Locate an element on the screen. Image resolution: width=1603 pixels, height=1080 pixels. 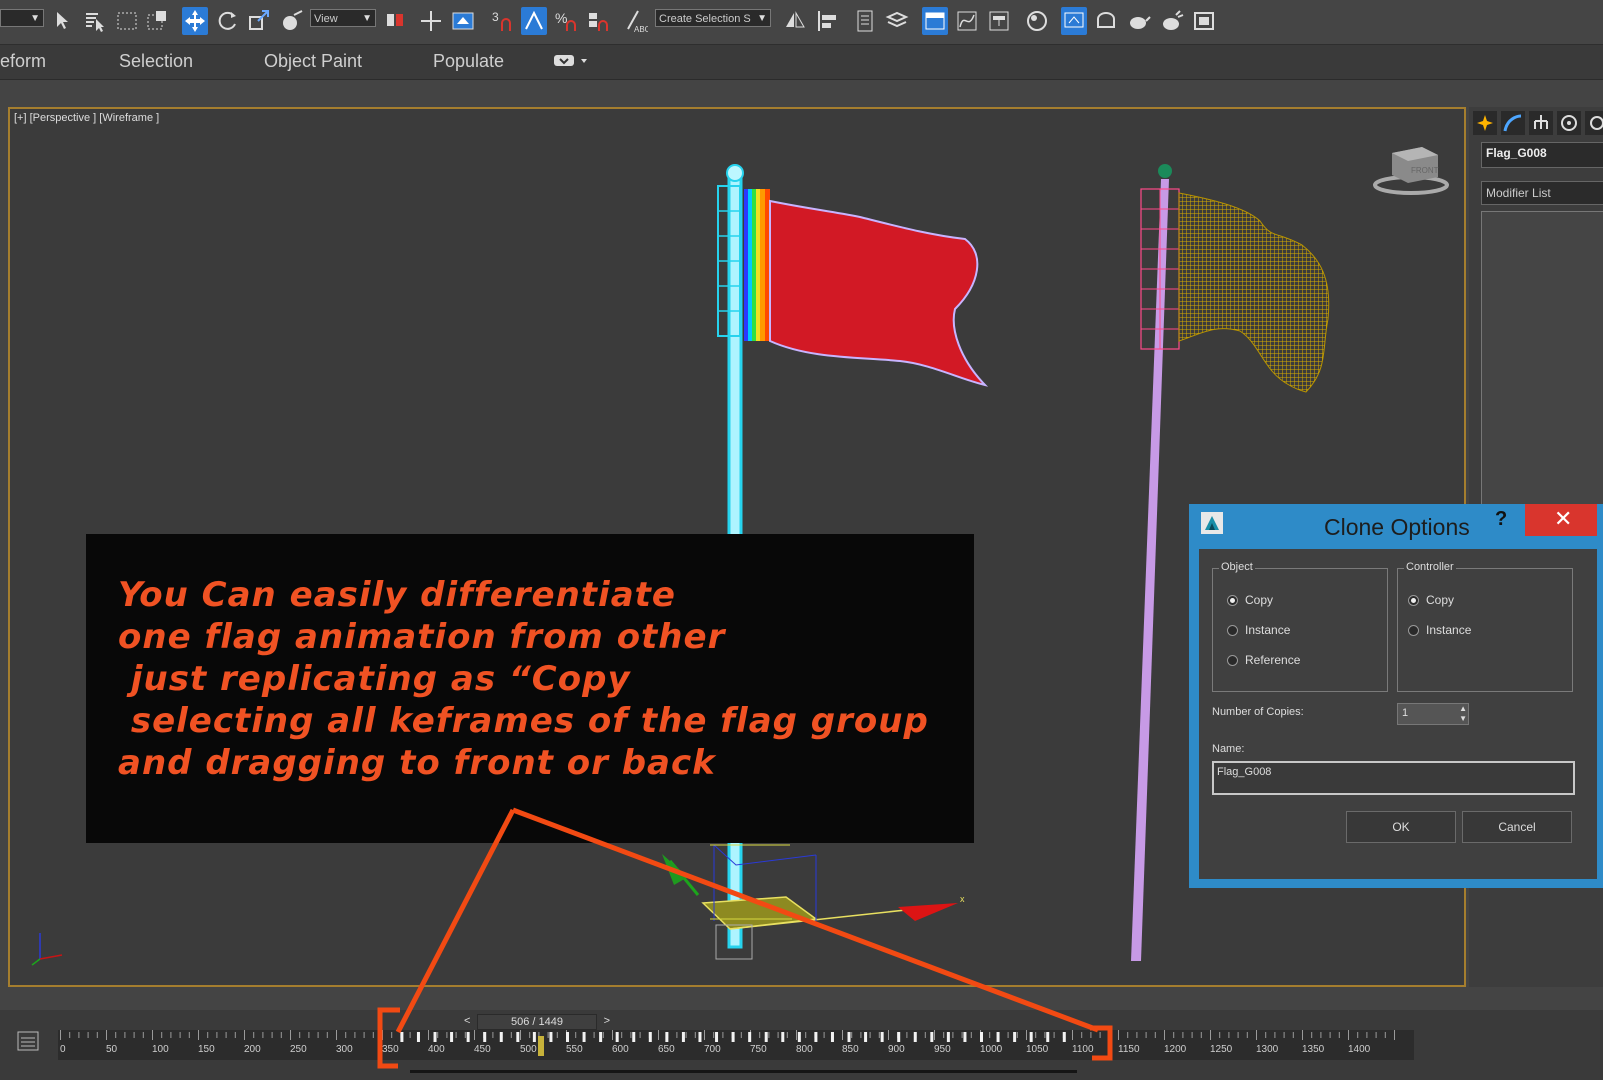
select-object-button is located at coordinates (63, 21).